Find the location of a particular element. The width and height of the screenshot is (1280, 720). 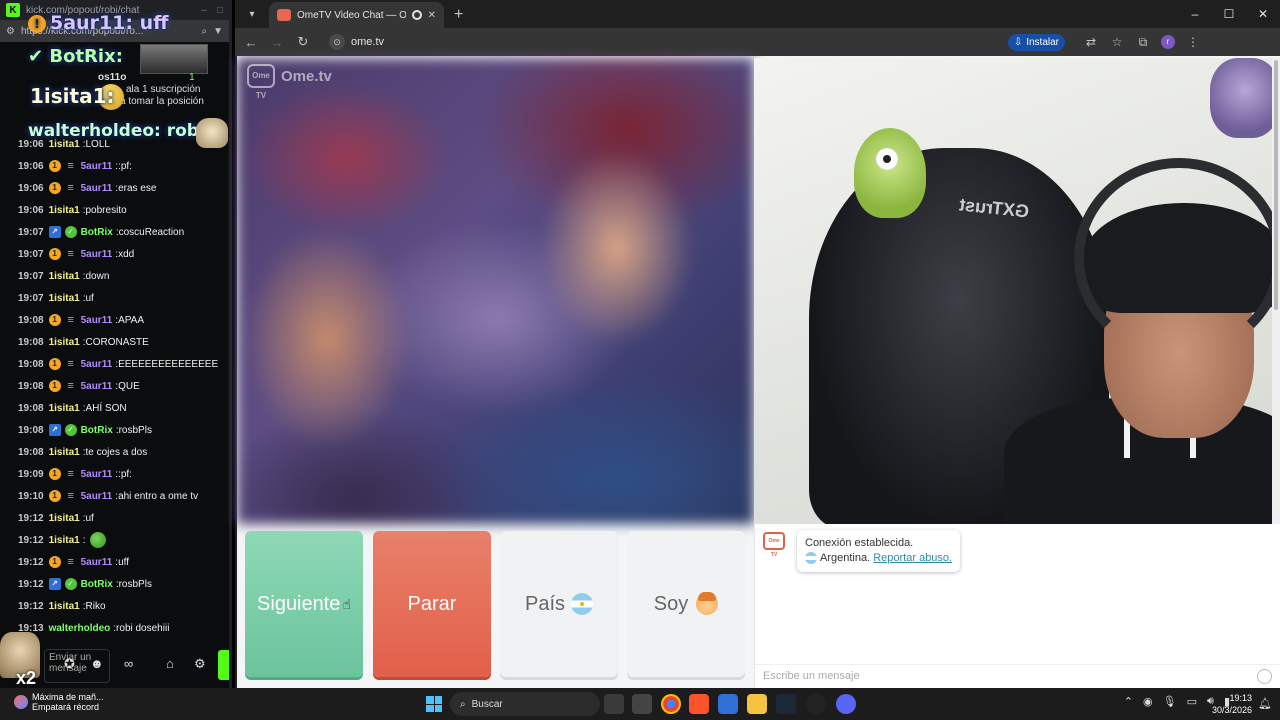

page-scrollbar is located at coordinates (1276, 291).